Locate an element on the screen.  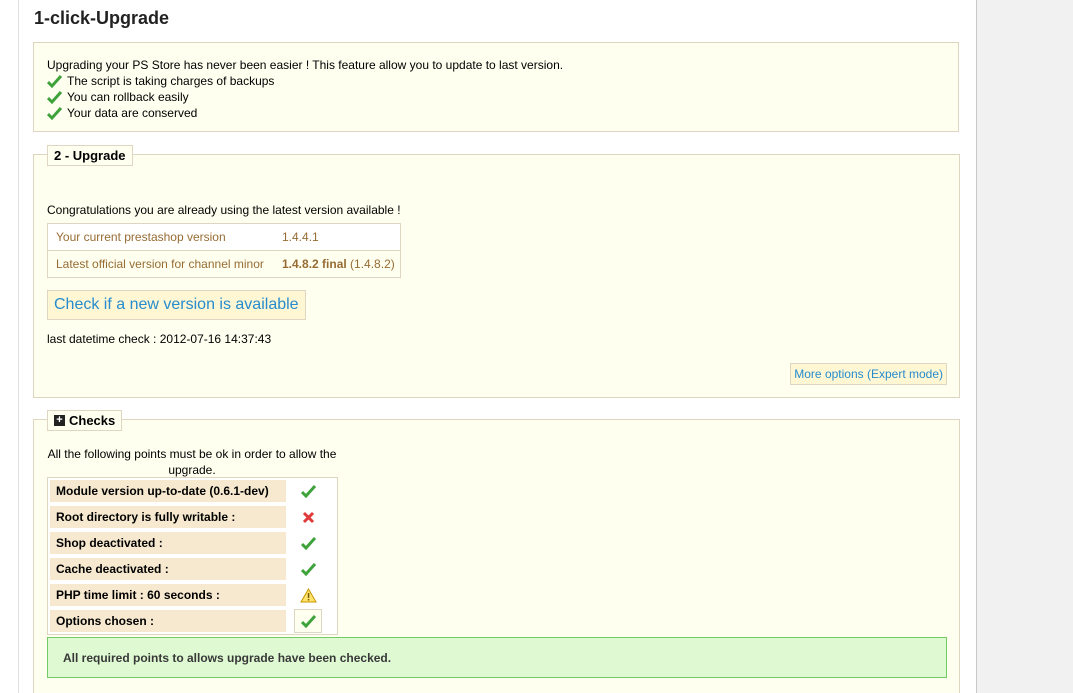
check-label: Options chosen : is located at coordinates (168, 621).